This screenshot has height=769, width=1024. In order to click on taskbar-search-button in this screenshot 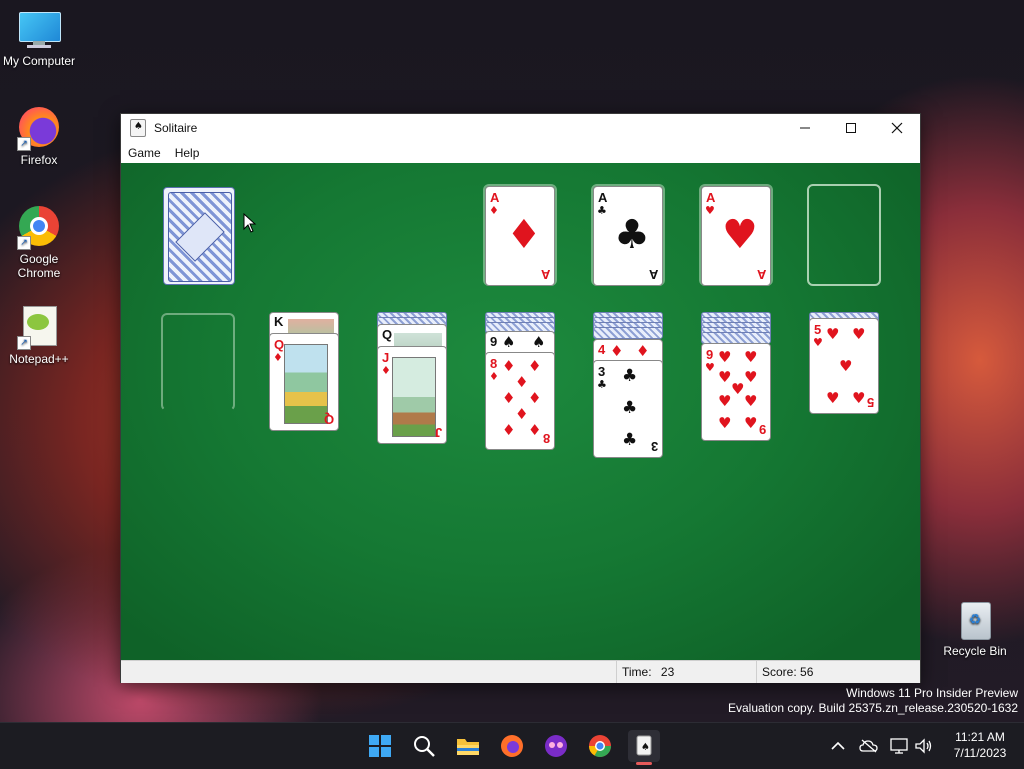, I will do `click(424, 746)`.